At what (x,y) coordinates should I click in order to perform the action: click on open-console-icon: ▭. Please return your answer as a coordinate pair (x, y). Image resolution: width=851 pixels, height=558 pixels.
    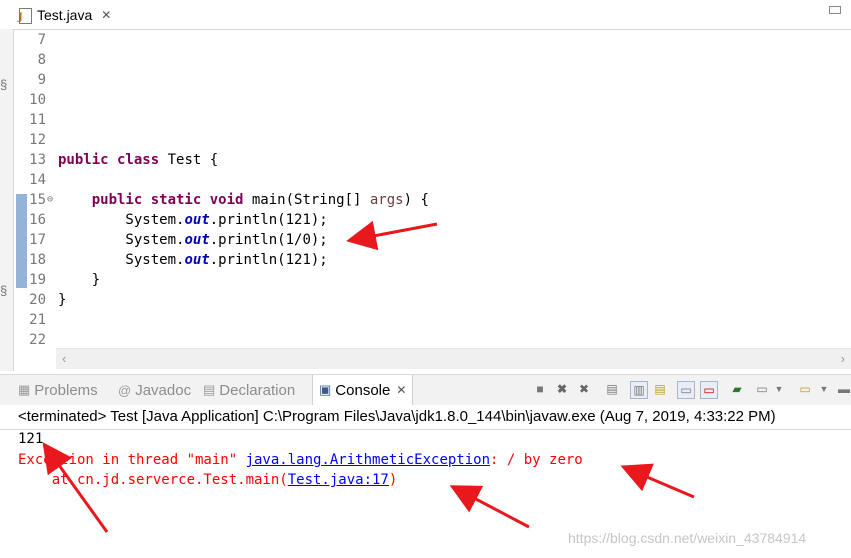
    Looking at the image, I should click on (805, 389).